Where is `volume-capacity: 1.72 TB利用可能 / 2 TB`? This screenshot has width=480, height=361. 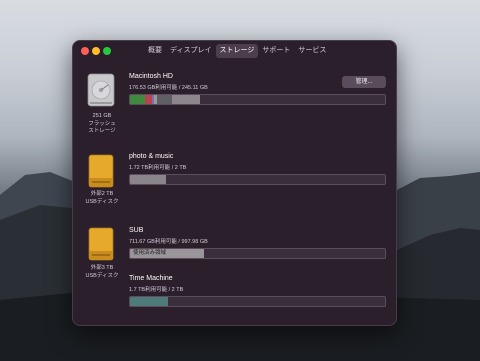 volume-capacity: 1.72 TB利用可能 / 2 TB is located at coordinates (158, 168).